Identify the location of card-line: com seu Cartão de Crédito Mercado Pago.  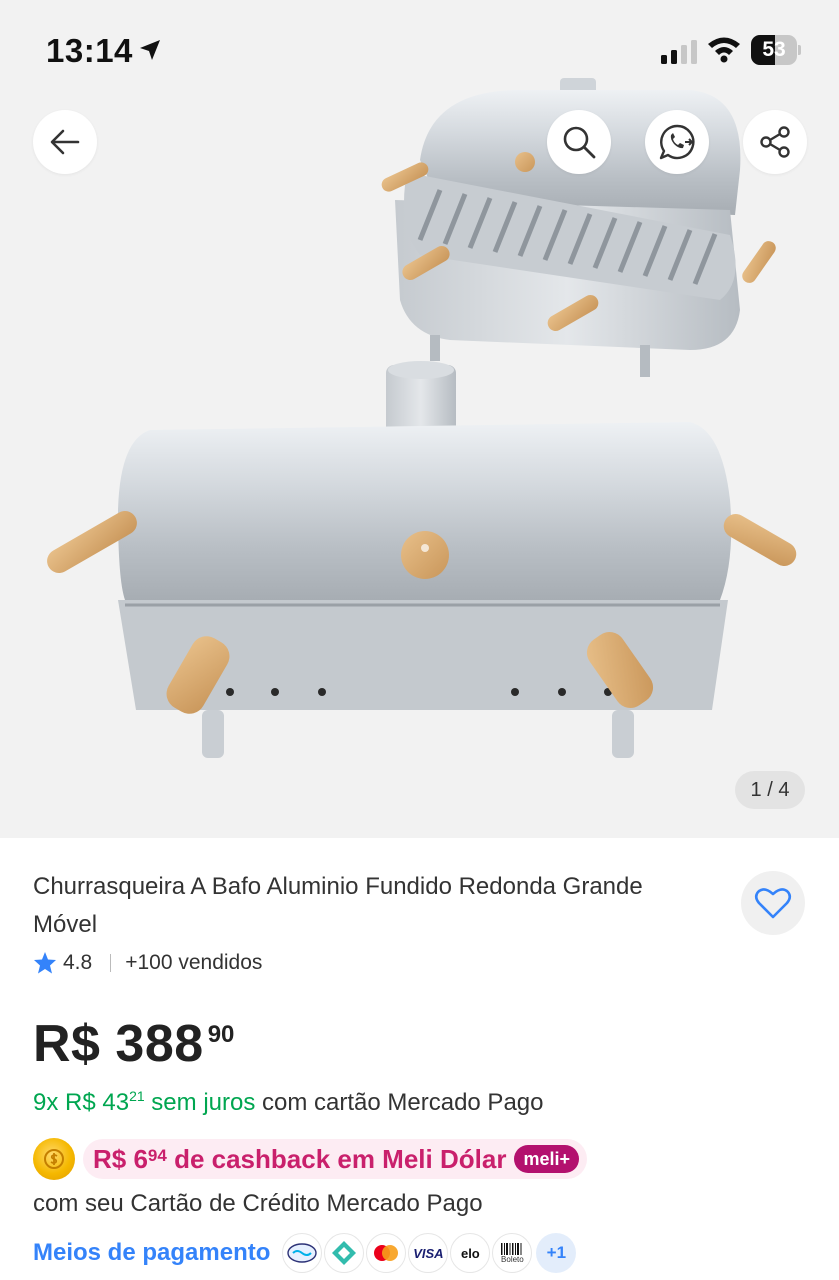
(258, 1203).